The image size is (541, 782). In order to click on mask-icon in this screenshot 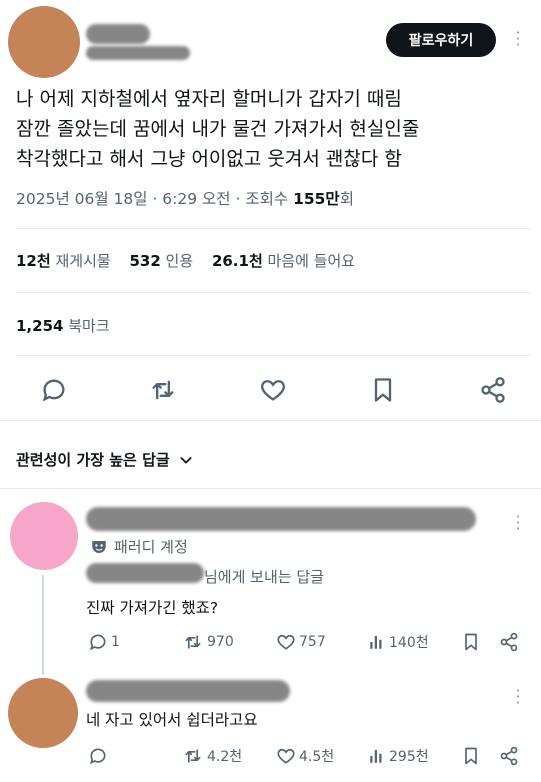, I will do `click(99, 546)`.